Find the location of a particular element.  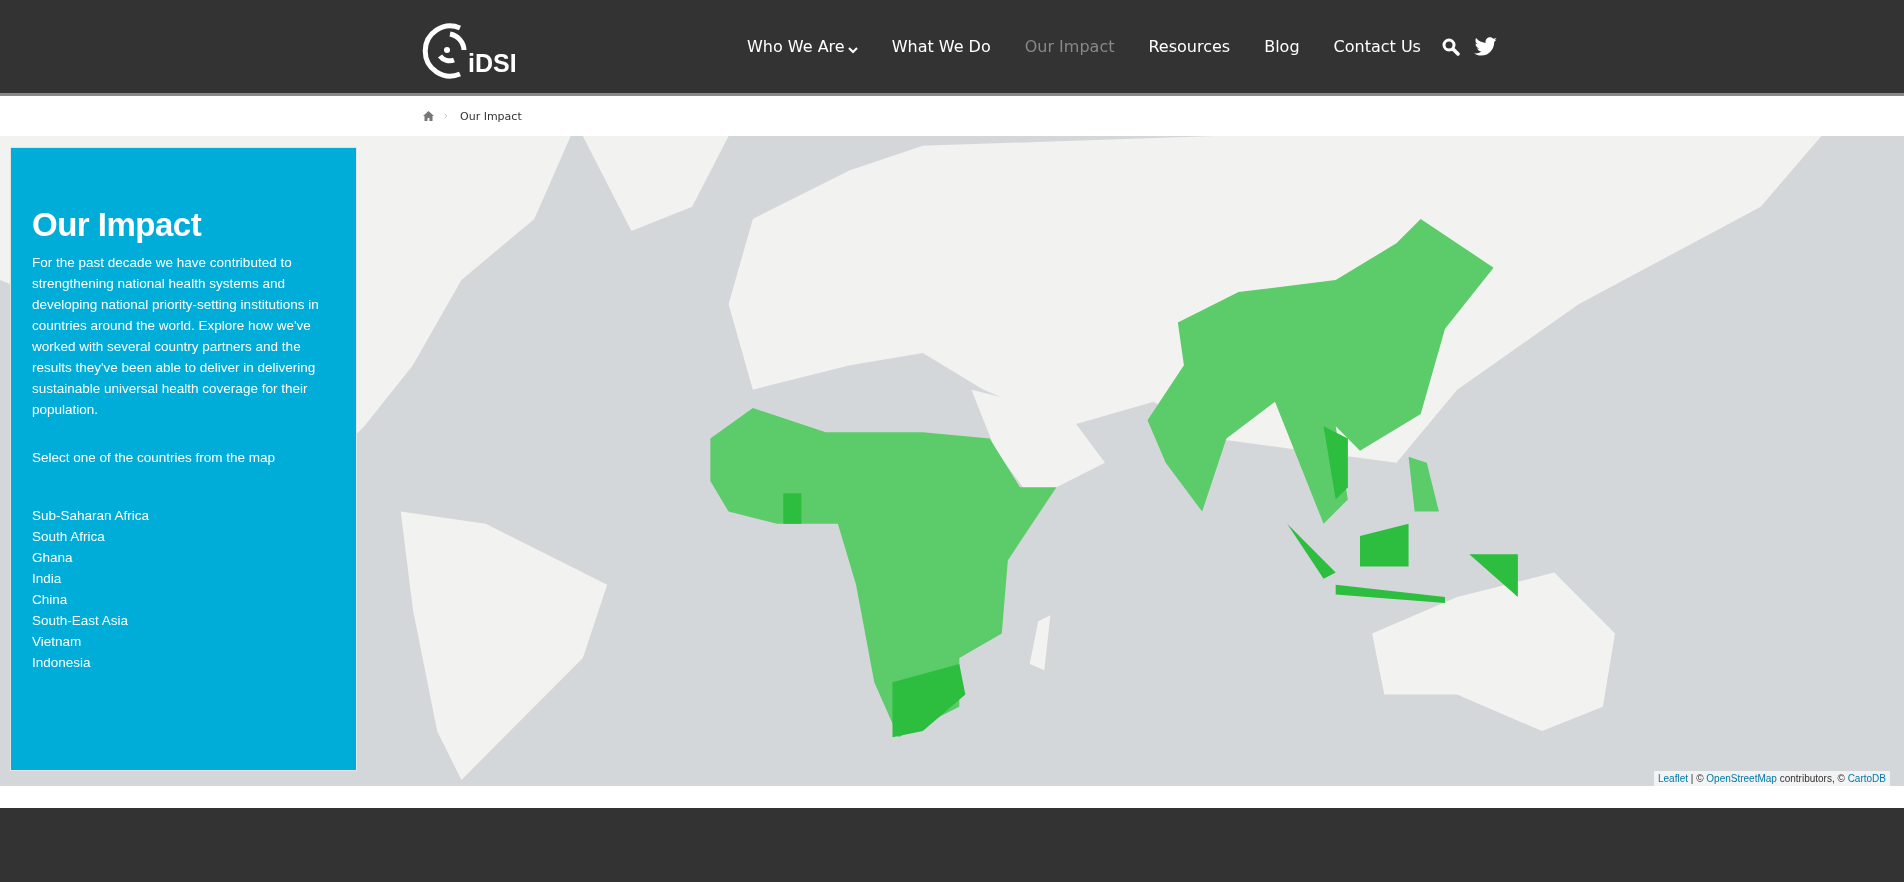

country-link: Ghana is located at coordinates (183, 557).